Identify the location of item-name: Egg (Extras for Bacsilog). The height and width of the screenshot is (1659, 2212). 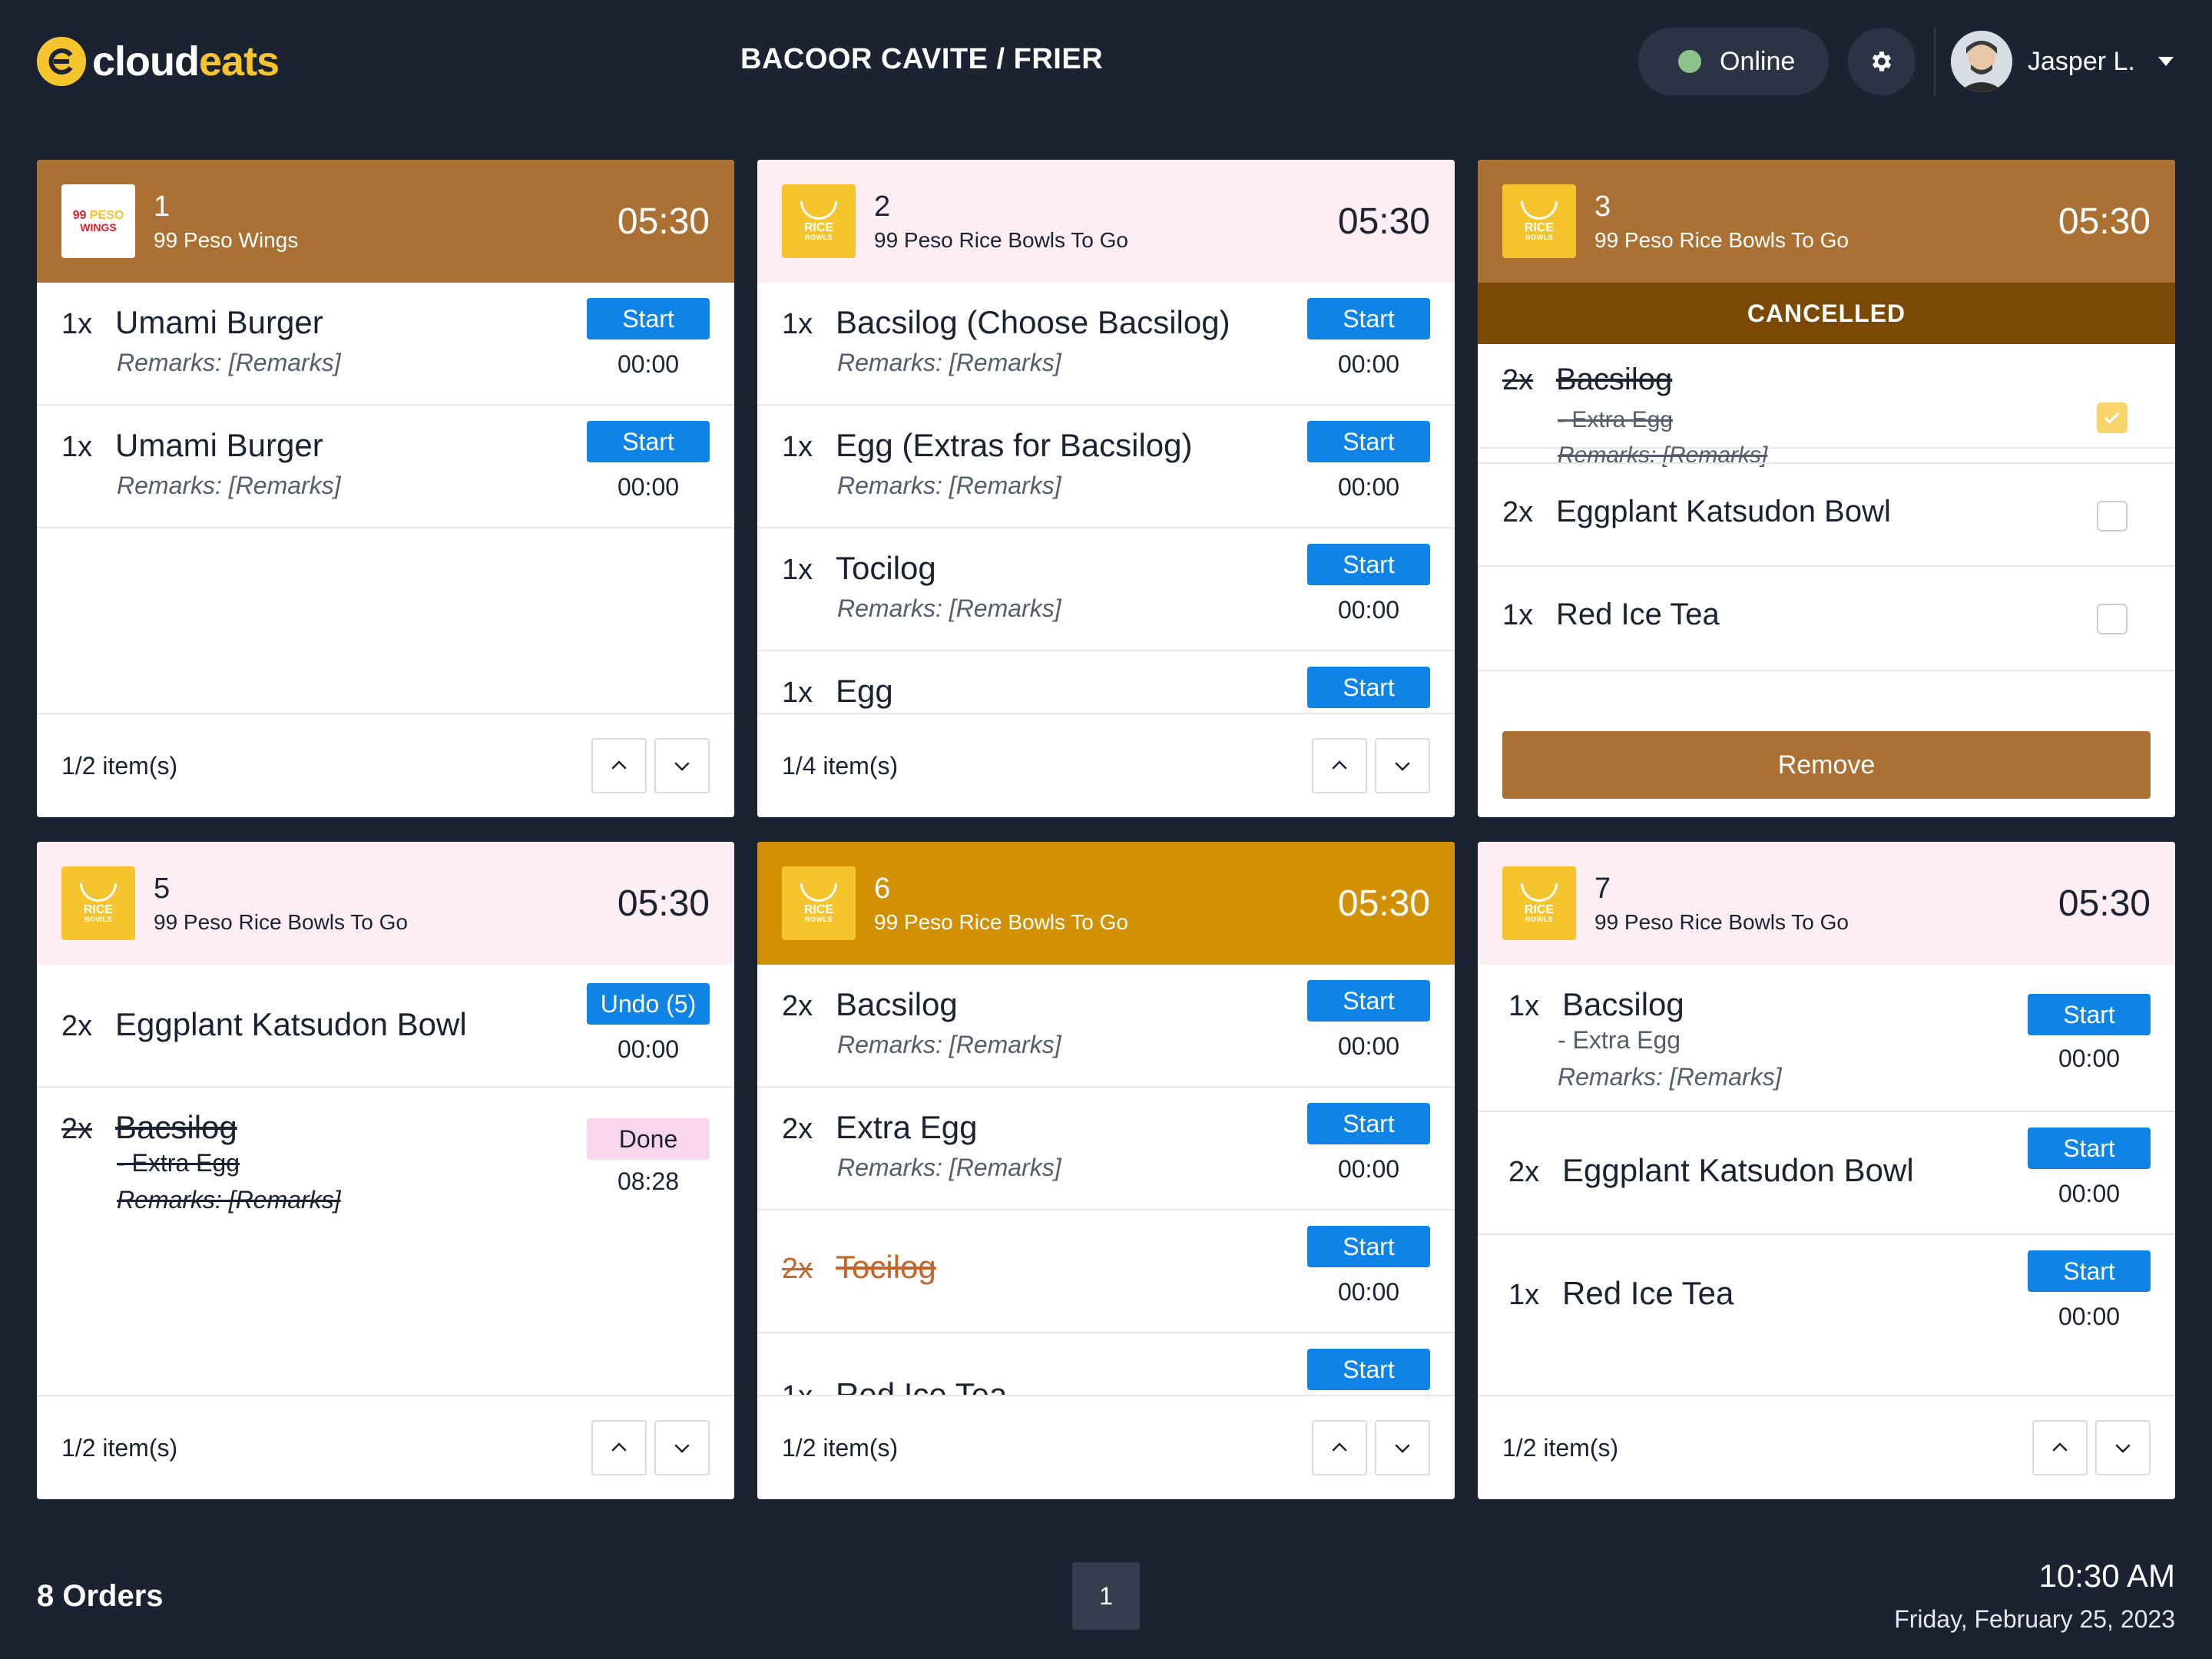
(1015, 445).